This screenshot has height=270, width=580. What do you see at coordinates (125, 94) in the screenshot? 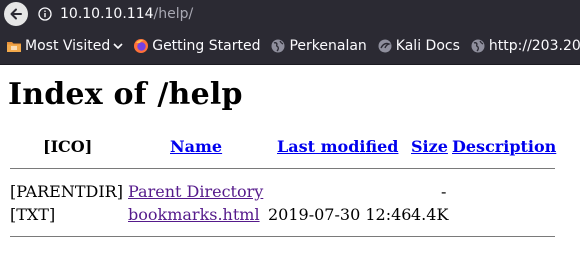
I see `page-title: Index of /help` at bounding box center [125, 94].